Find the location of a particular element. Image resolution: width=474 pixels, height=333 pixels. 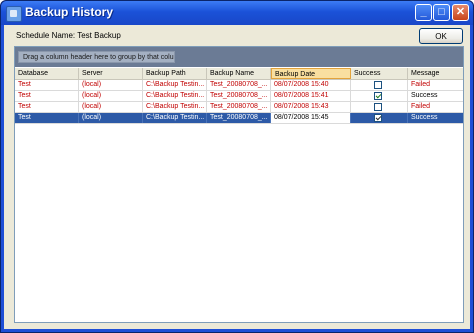

column-header-backup-path: Backup Path is located at coordinates (175, 73).